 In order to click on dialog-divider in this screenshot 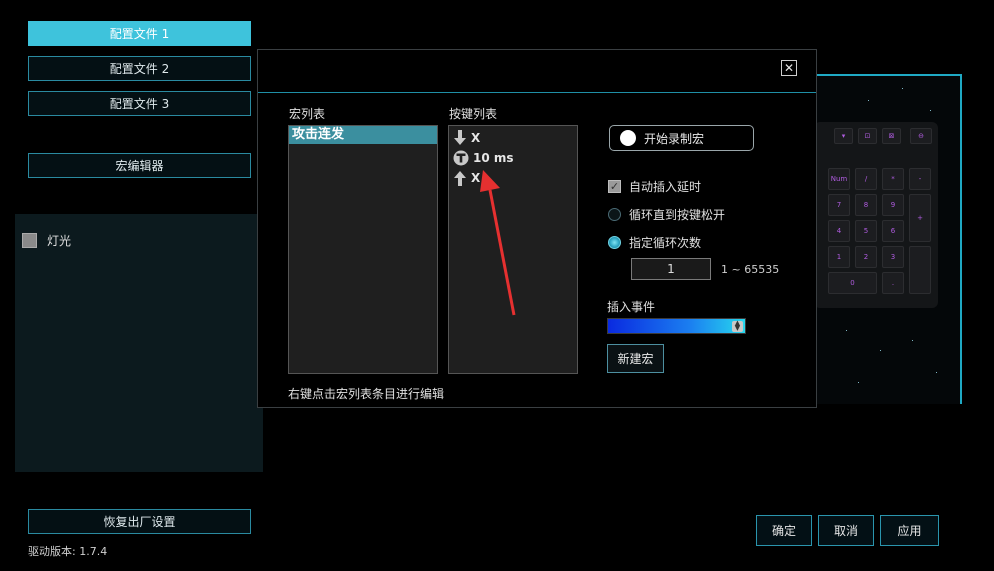, I will do `click(537, 92)`.